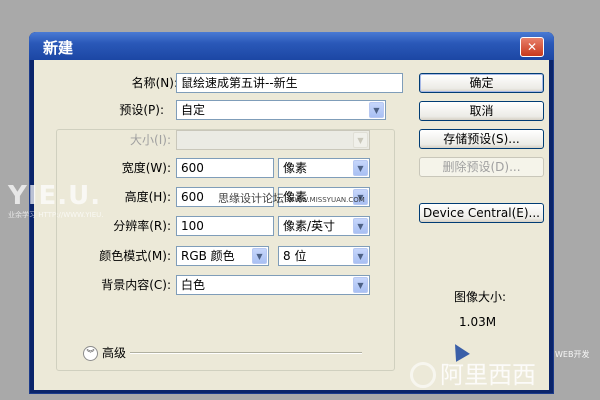  What do you see at coordinates (324, 168) in the screenshot?
I see `width-unit-select: 像素 ▼` at bounding box center [324, 168].